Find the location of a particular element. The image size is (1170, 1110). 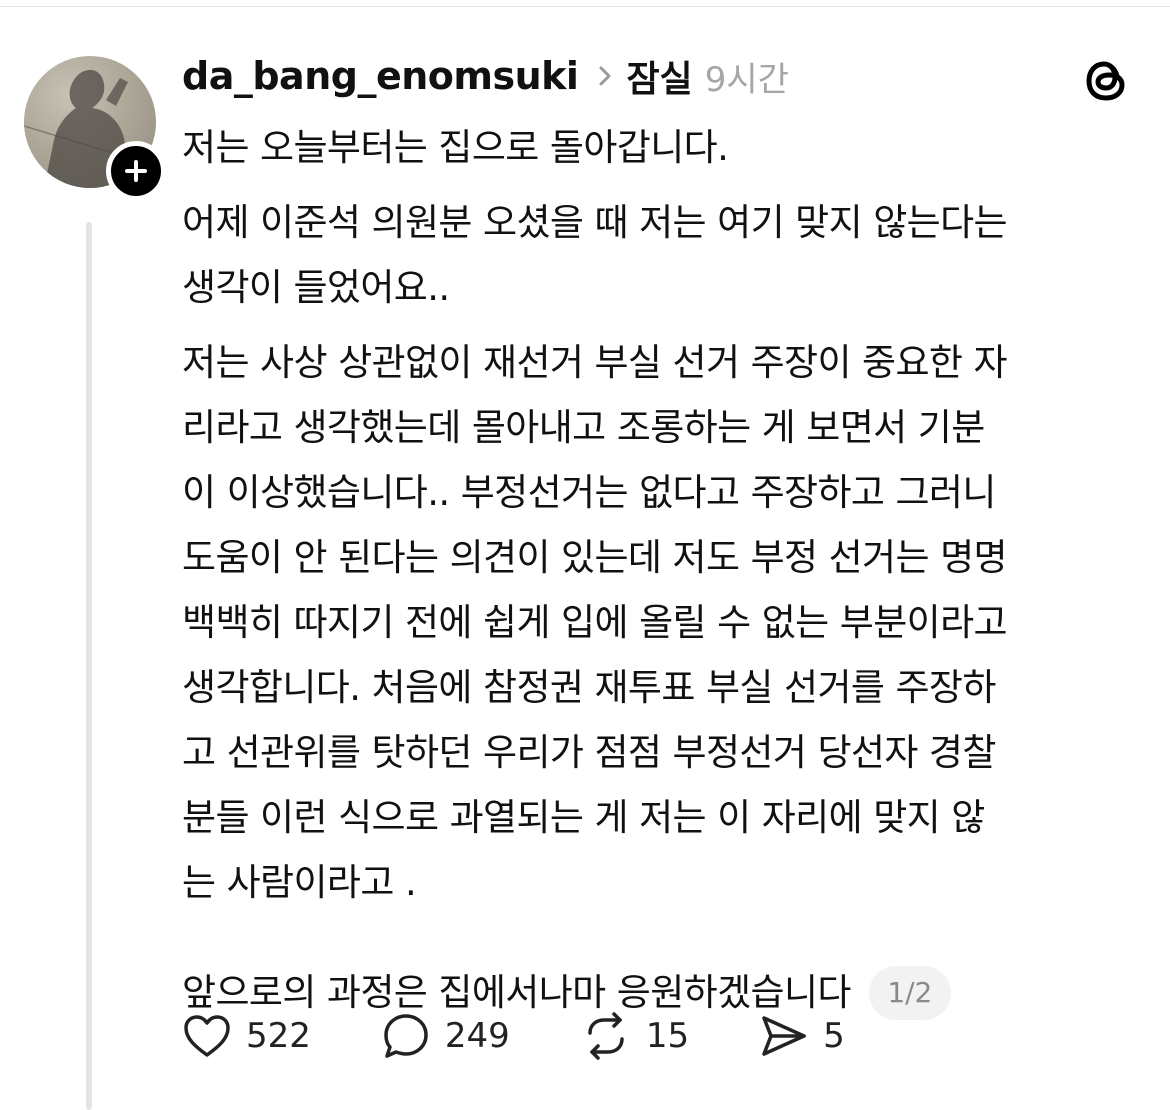

plus-icon is located at coordinates (136, 171).